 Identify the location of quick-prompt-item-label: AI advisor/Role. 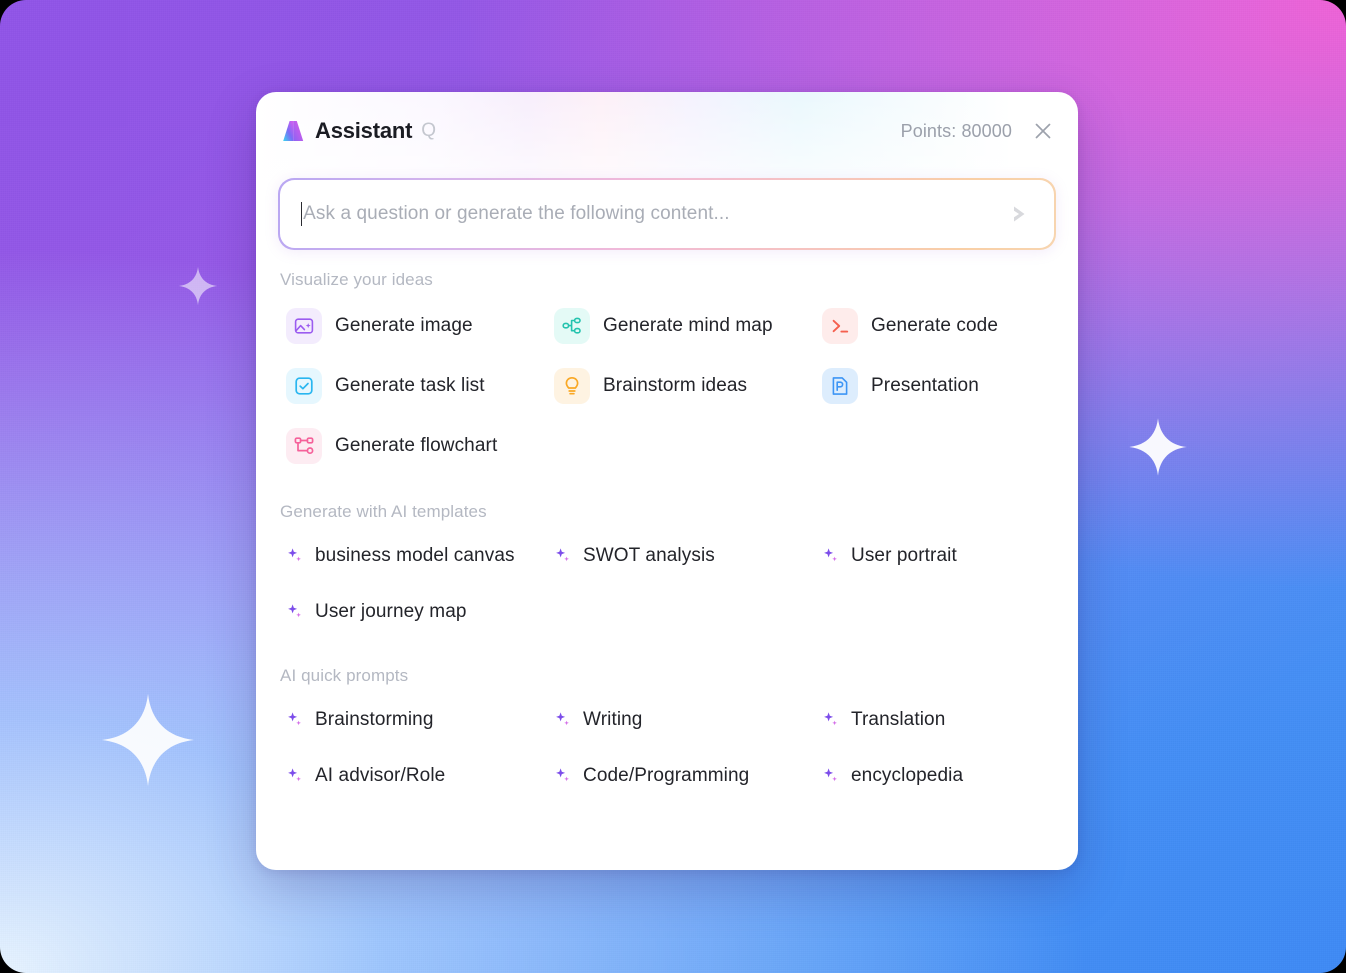
(380, 775).